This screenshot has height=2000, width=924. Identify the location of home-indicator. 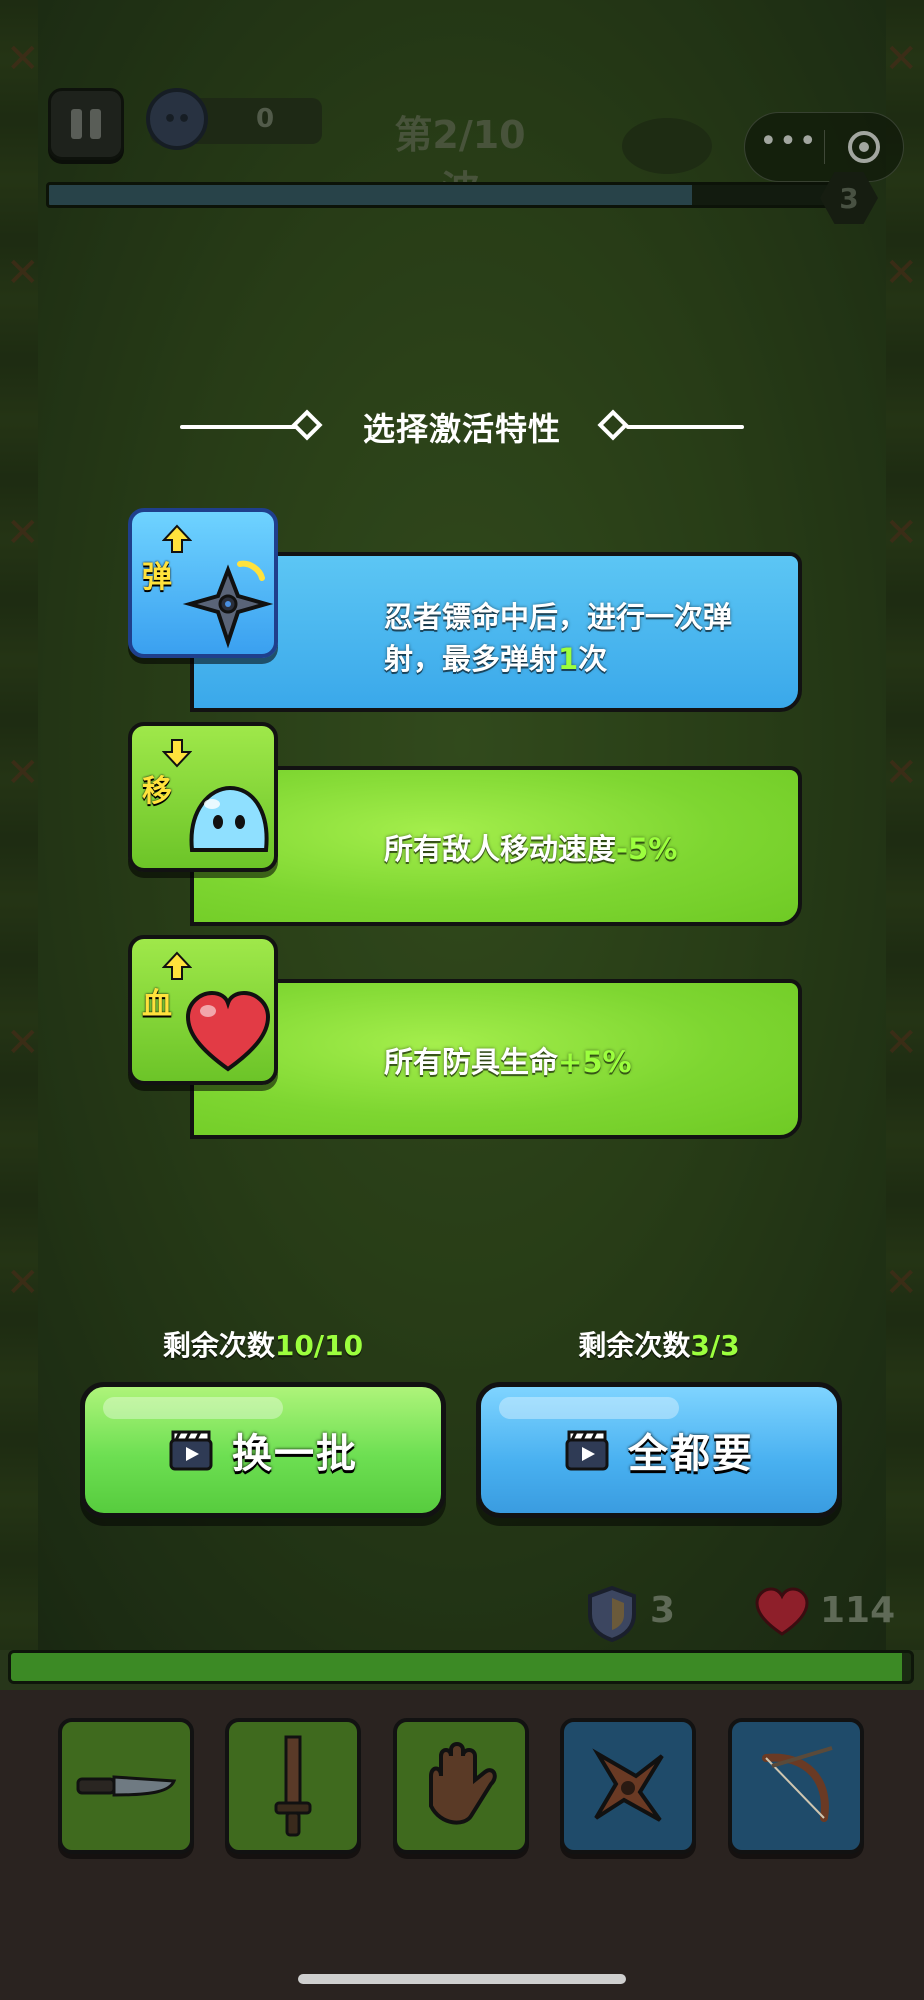
(462, 1979).